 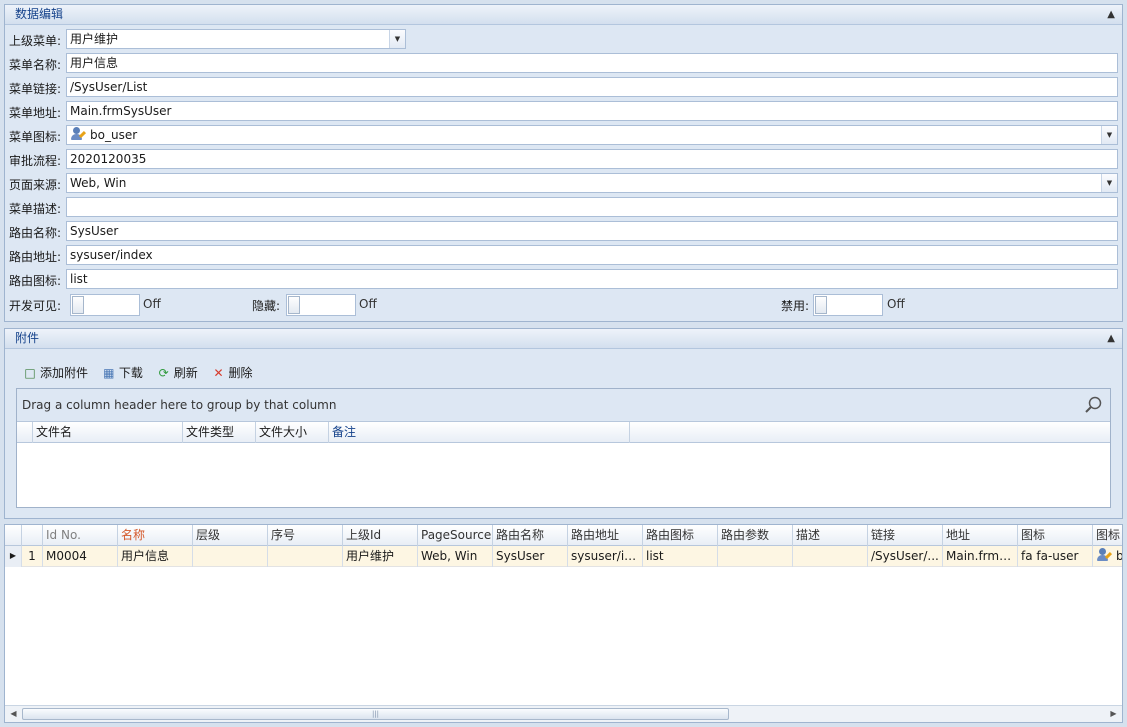 I want to click on column-header-parent-id: 上级Id, so click(x=380, y=535).